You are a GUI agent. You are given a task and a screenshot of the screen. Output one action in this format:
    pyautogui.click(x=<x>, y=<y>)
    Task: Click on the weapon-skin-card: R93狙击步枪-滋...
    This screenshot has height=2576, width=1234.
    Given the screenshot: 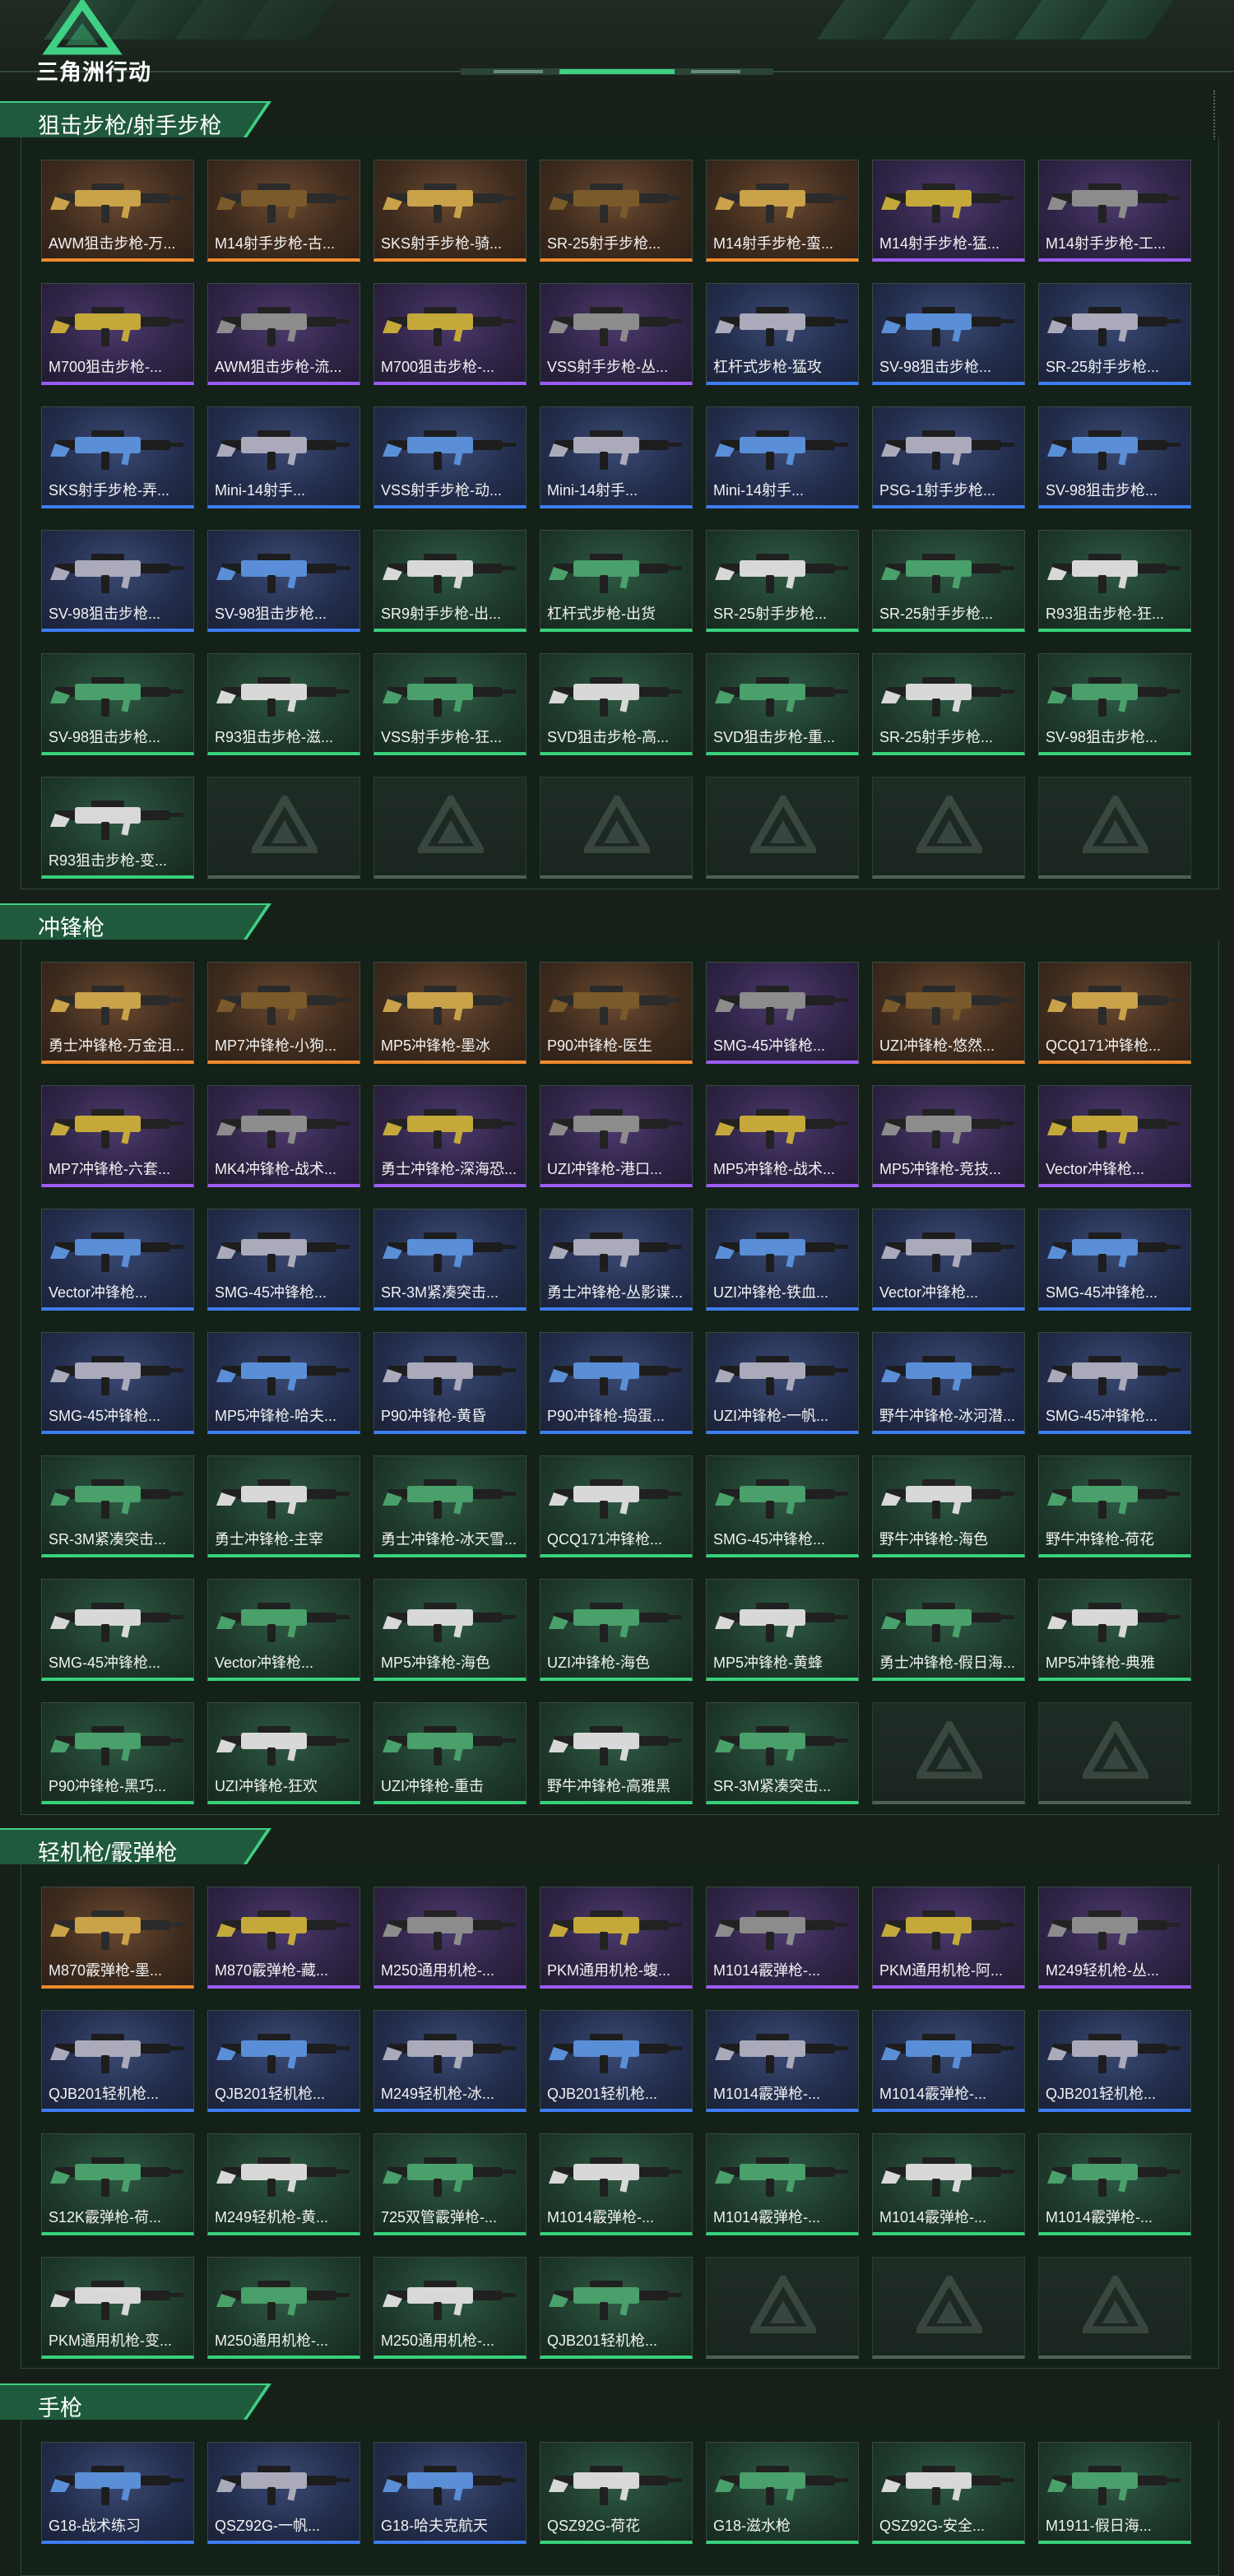 What is the action you would take?
    pyautogui.click(x=283, y=704)
    